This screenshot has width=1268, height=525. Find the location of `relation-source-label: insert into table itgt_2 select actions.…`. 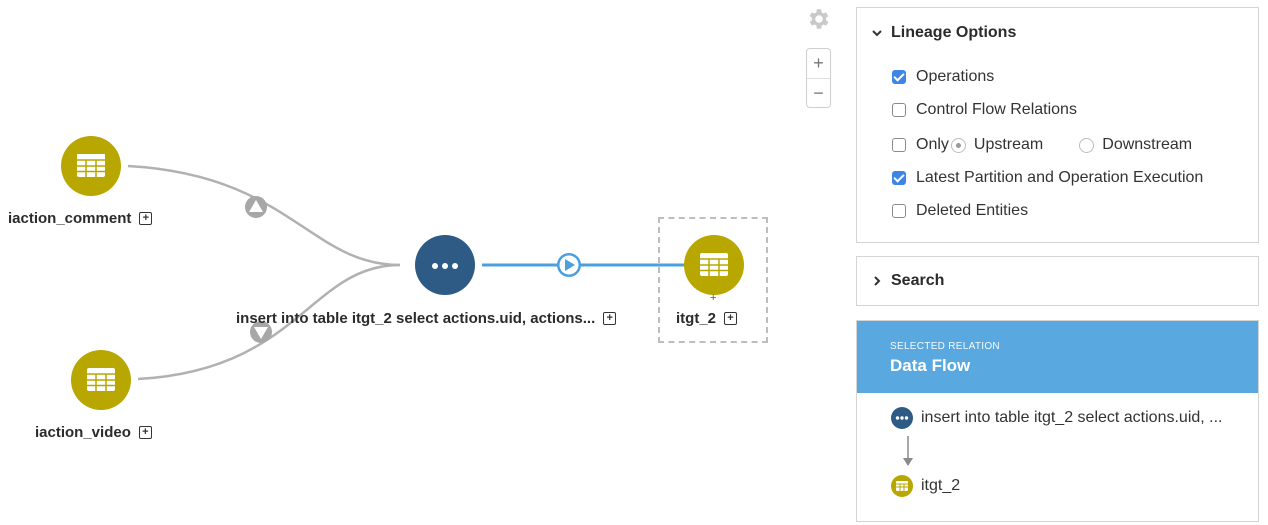

relation-source-label: insert into table itgt_2 select actions.… is located at coordinates (1072, 417).